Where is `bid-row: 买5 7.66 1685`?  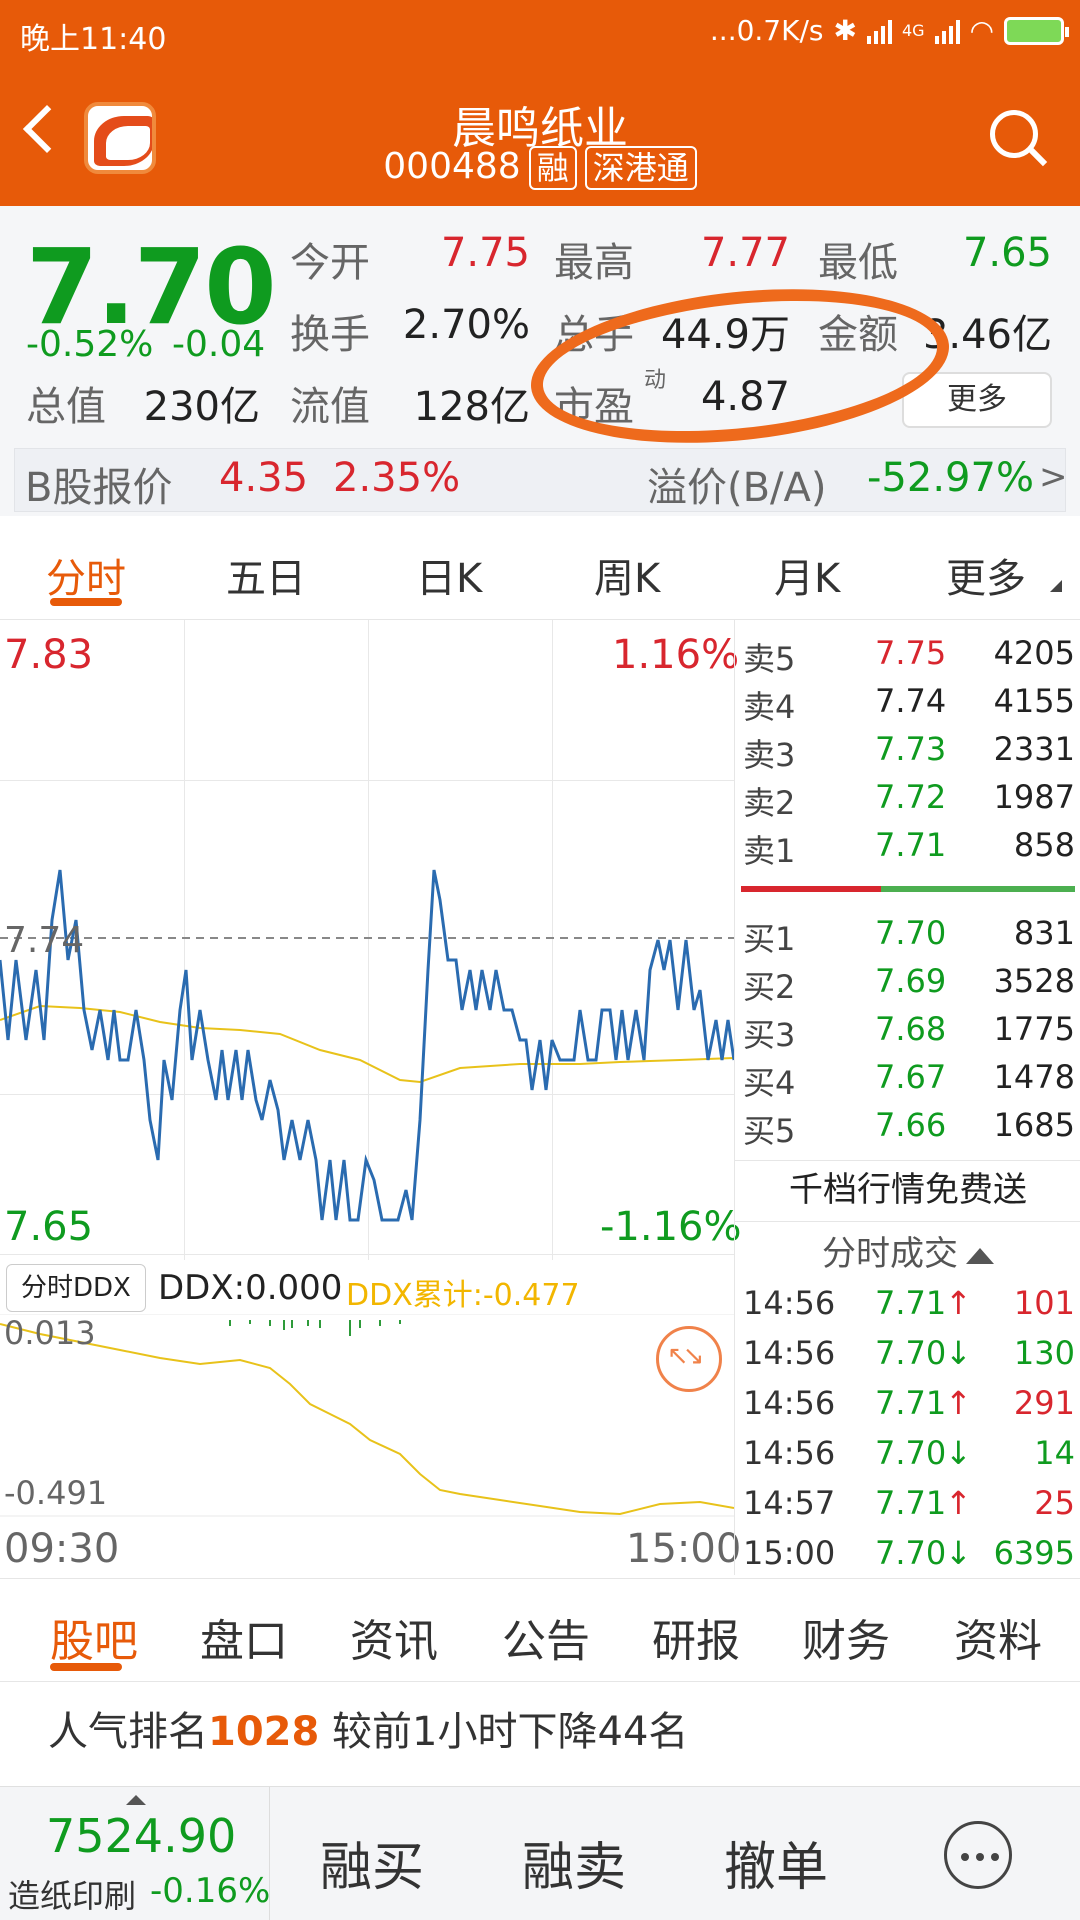 bid-row: 买5 7.66 1685 is located at coordinates (907, 1126).